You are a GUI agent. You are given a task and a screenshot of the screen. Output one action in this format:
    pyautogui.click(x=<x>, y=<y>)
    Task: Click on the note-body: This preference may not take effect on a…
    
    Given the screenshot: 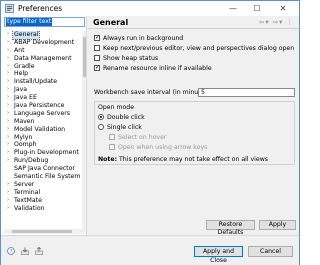 What is the action you would take?
    pyautogui.click(x=193, y=159)
    